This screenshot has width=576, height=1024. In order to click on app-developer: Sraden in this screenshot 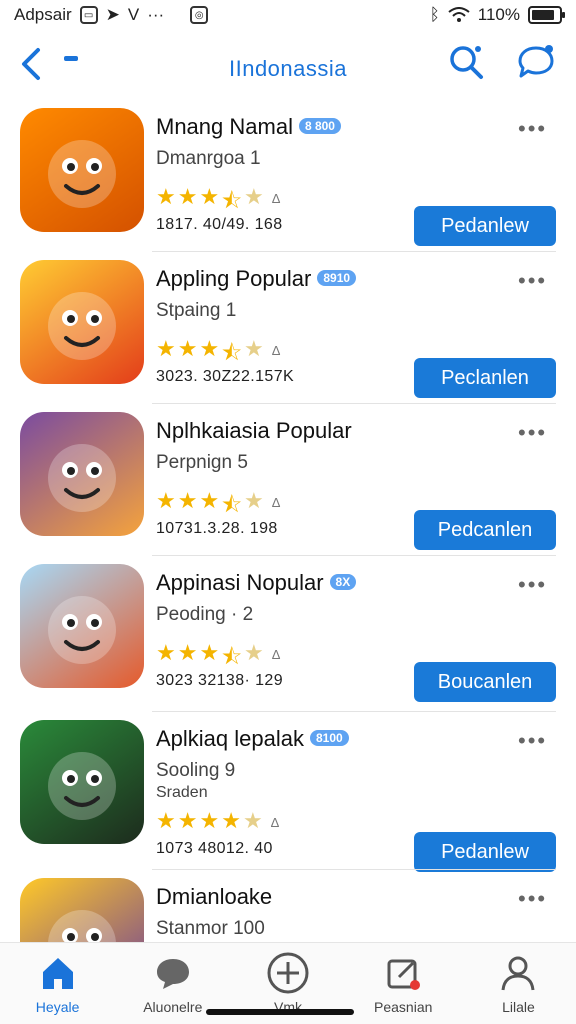, I will do `click(182, 792)`.